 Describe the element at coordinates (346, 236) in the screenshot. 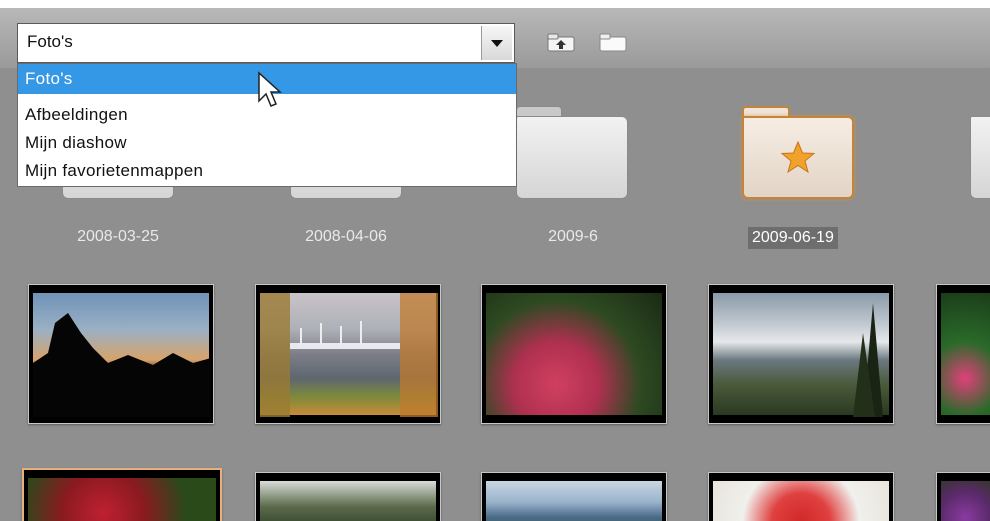

I see `folder-label: 2008-04-06` at that location.